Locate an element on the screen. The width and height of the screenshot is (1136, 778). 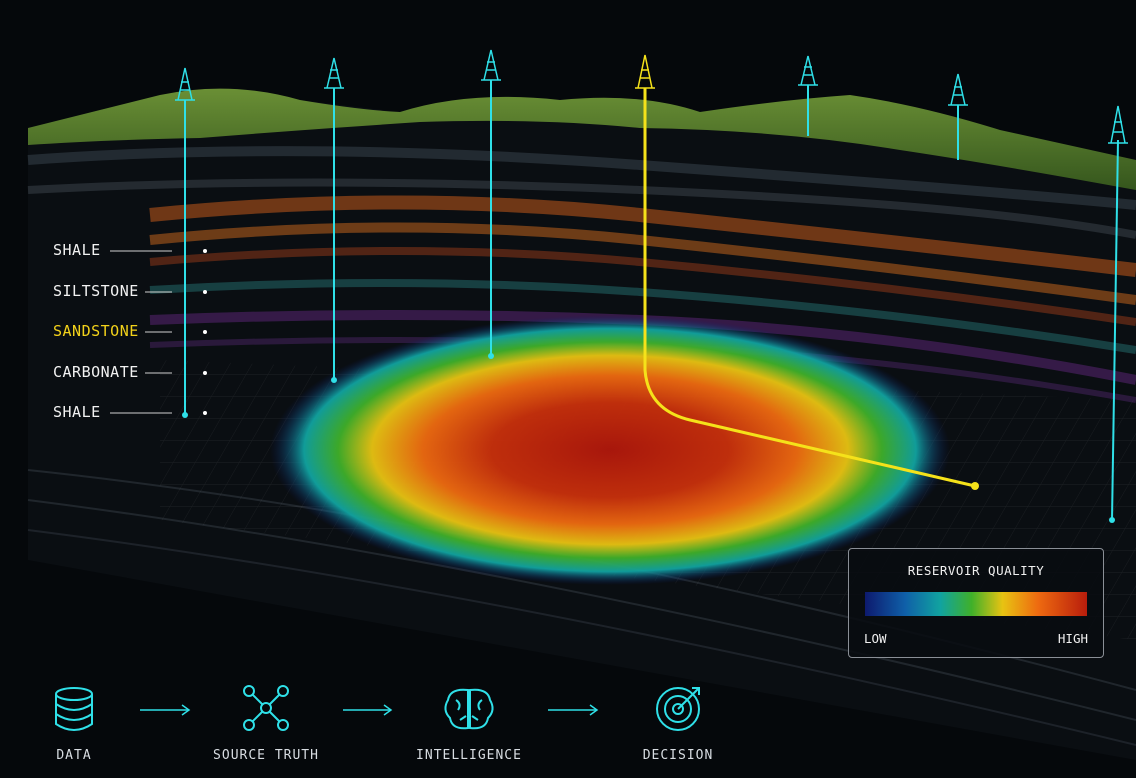
brain-icon is located at coordinates (469, 709).